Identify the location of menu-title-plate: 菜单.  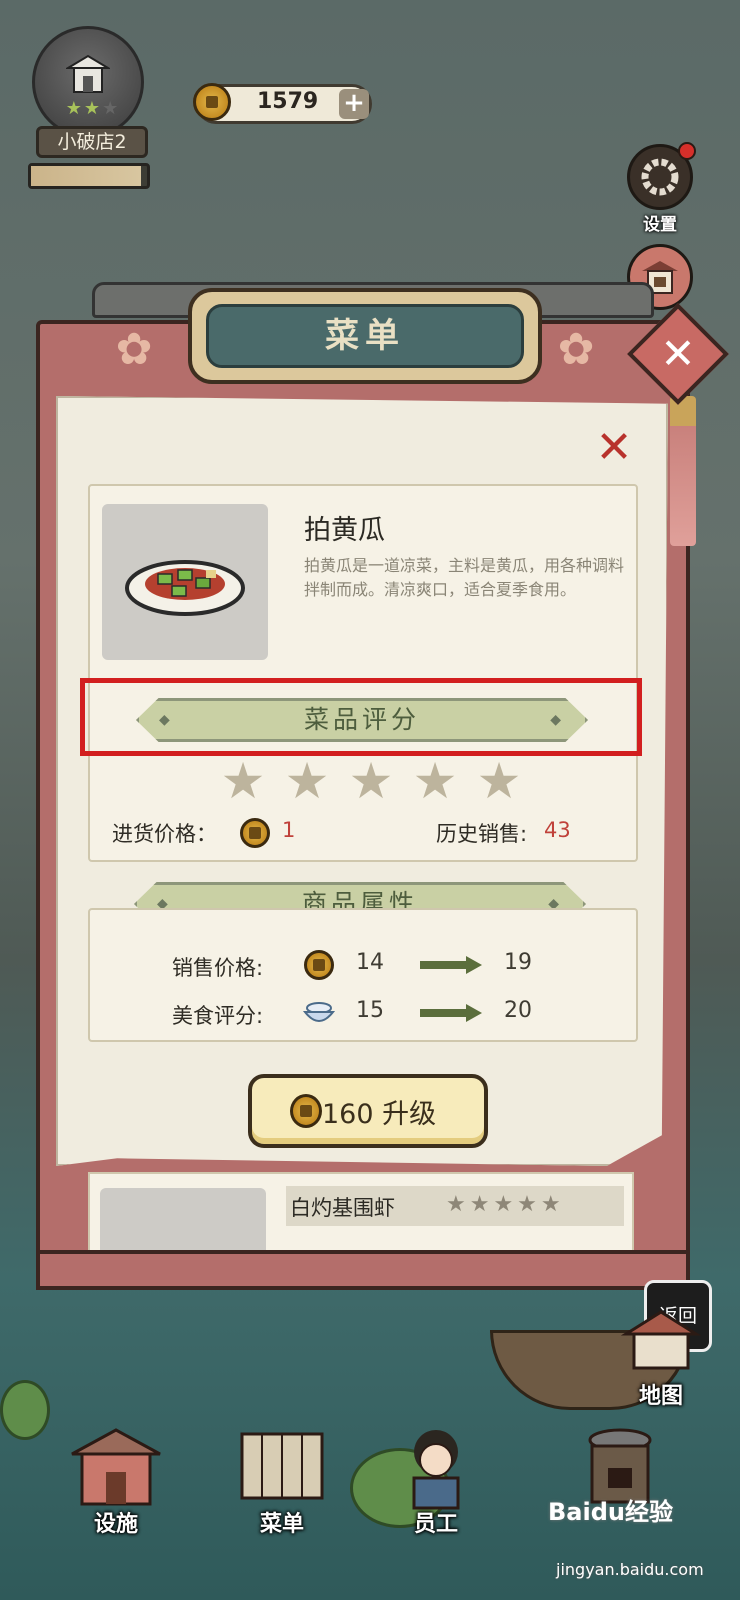
(365, 336).